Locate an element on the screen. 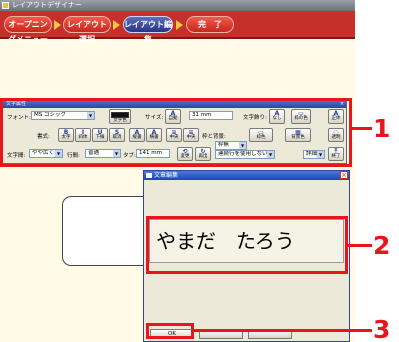 The image size is (399, 342). callout-number-3: 3 is located at coordinates (382, 328).